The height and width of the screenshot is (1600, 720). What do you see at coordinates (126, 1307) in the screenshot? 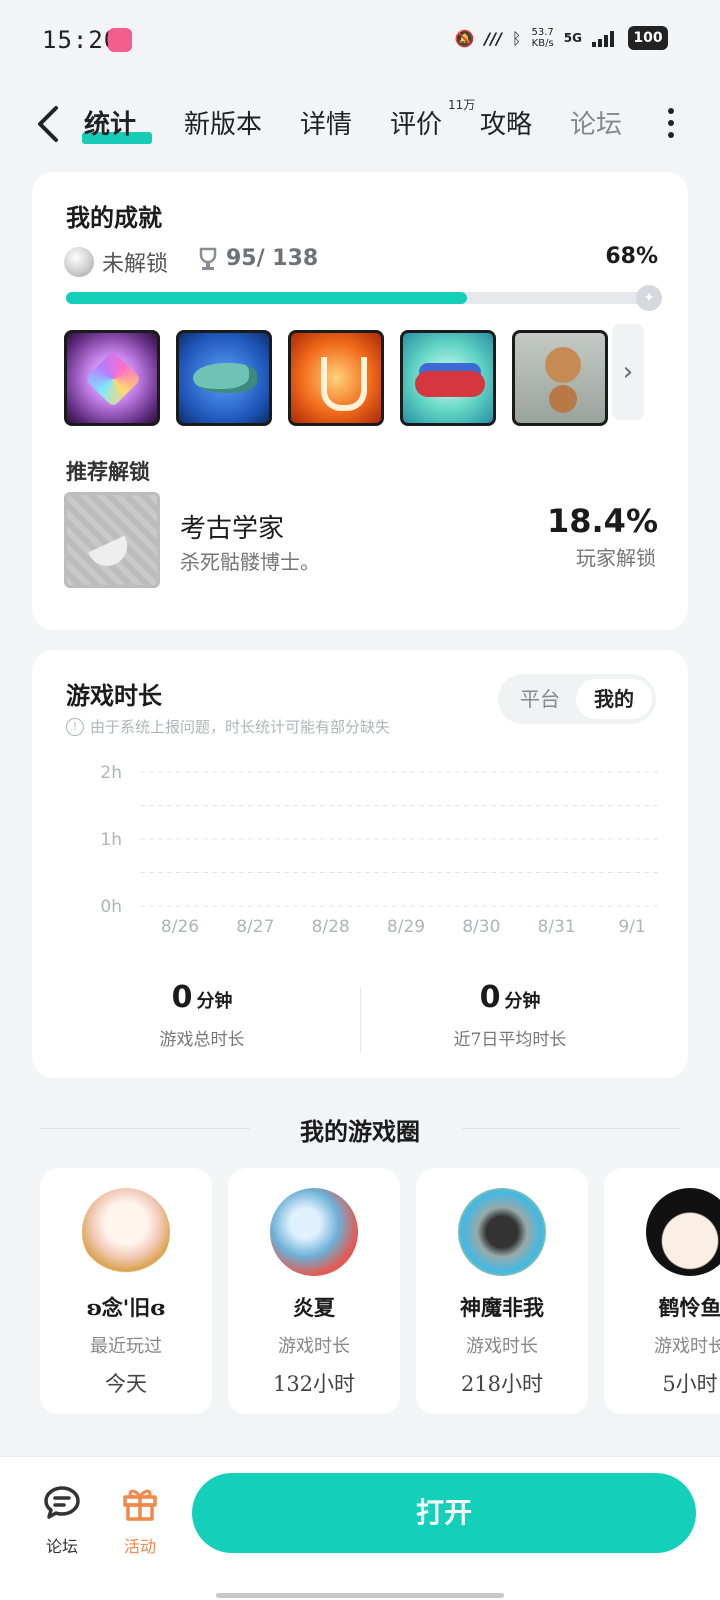
I see `friend-name: ʚ念'旧ɞ` at bounding box center [126, 1307].